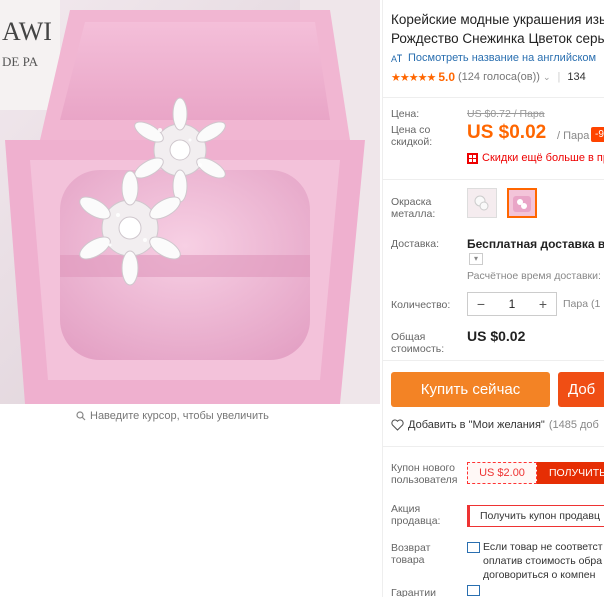  I want to click on new-user-coupon-amount: US $2.00, so click(502, 473).